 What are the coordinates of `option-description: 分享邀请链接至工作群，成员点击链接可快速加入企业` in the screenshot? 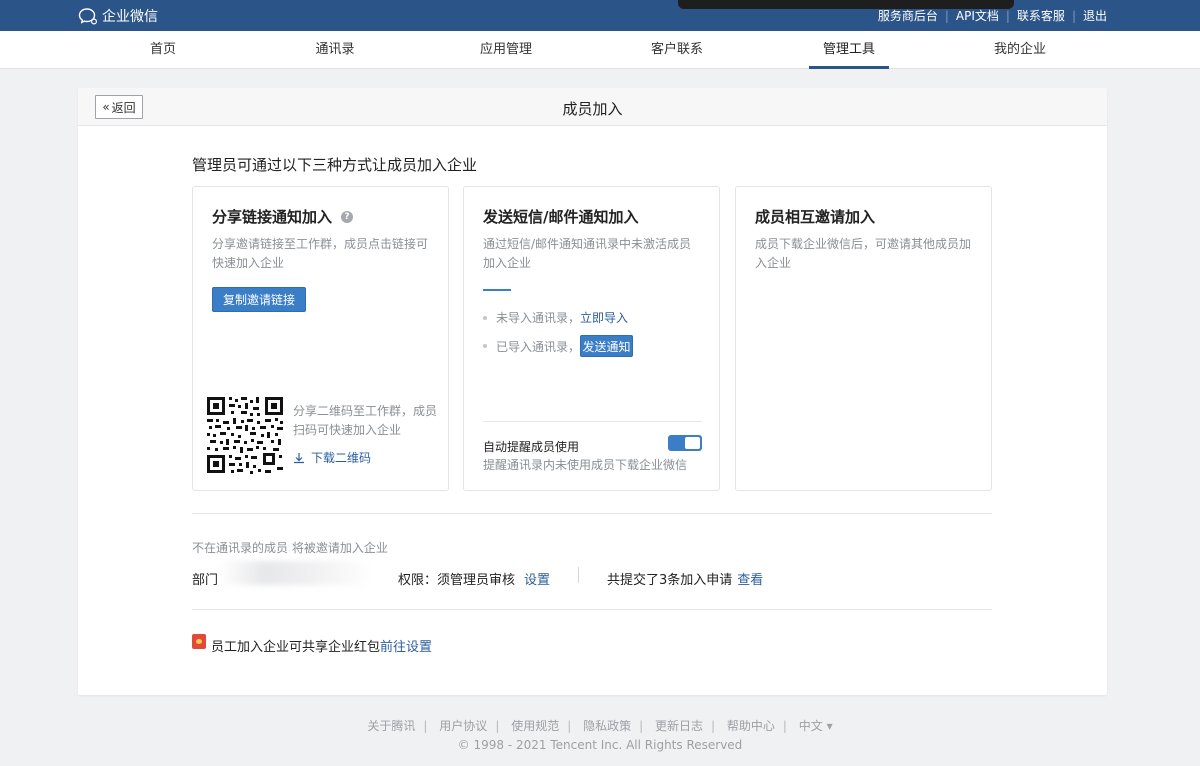 It's located at (320, 253).